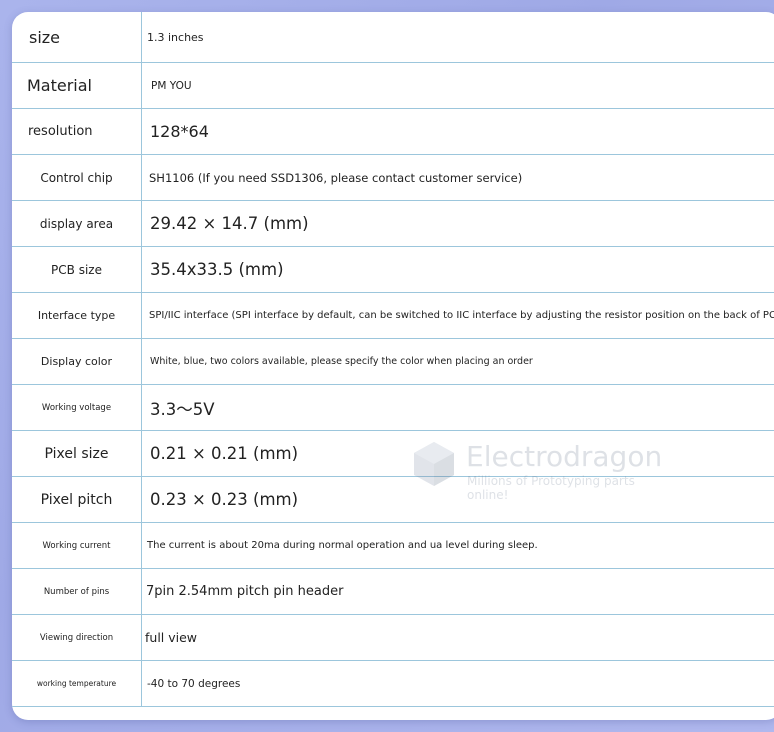  What do you see at coordinates (77, 85) in the screenshot?
I see `spec-label: Material` at bounding box center [77, 85].